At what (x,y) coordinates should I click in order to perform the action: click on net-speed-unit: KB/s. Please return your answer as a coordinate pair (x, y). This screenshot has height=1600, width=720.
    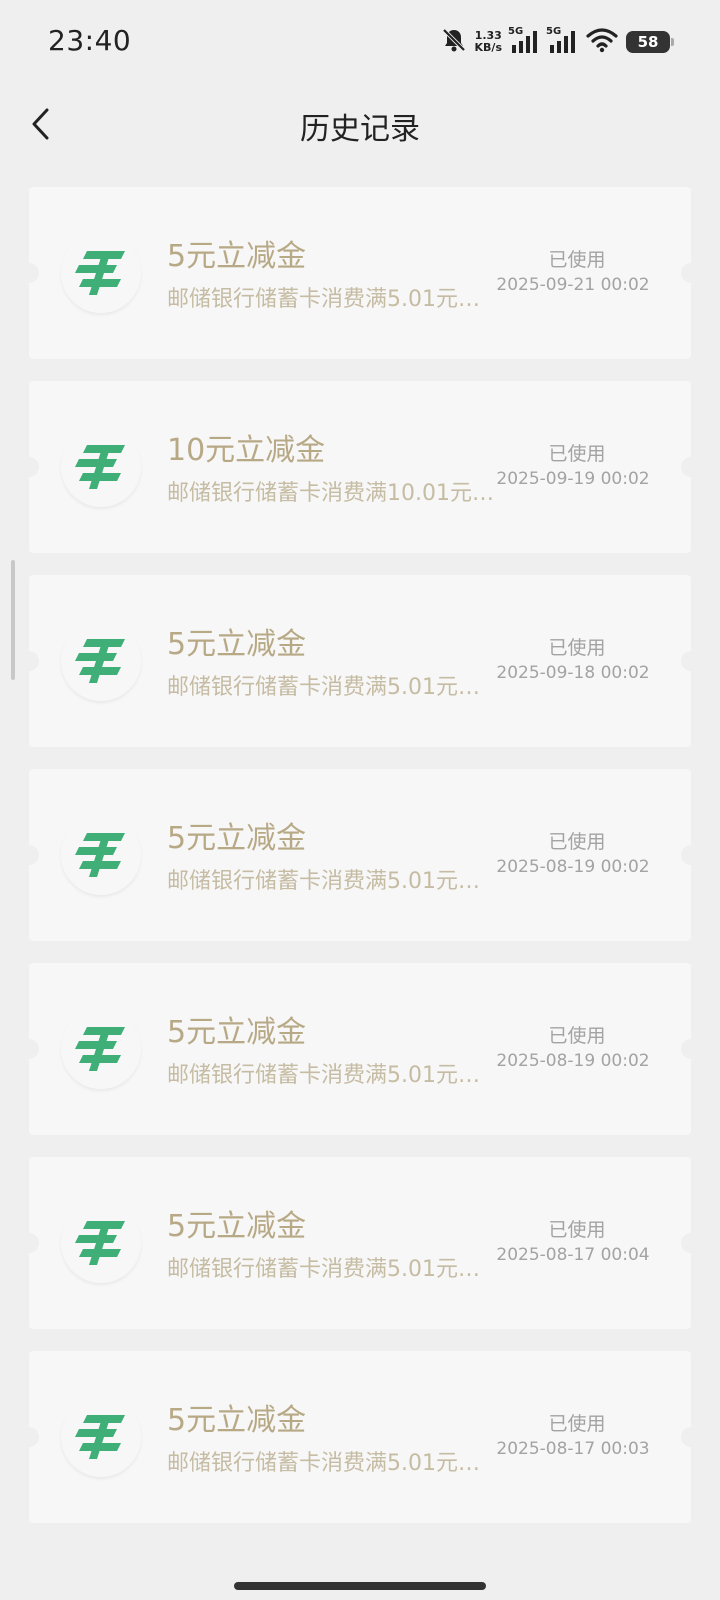
    Looking at the image, I should click on (488, 47).